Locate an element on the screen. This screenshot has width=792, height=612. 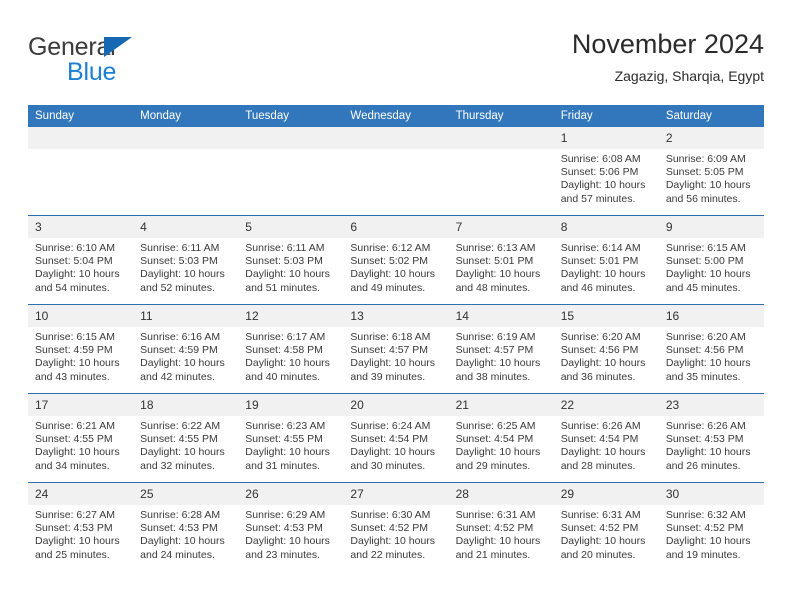
sunrise-text: Sunrise: 6:08 AM is located at coordinates (600, 159).